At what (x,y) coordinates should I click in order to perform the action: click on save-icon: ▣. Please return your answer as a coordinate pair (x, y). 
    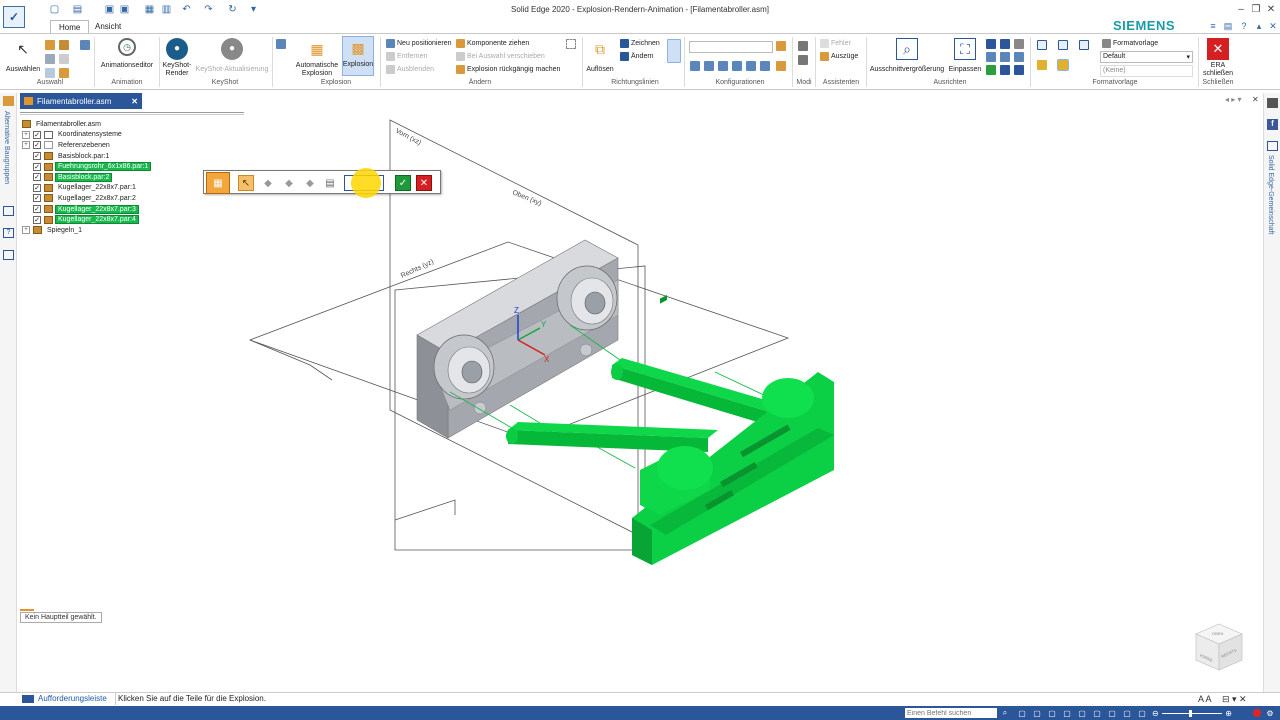
    Looking at the image, I should click on (109, 9).